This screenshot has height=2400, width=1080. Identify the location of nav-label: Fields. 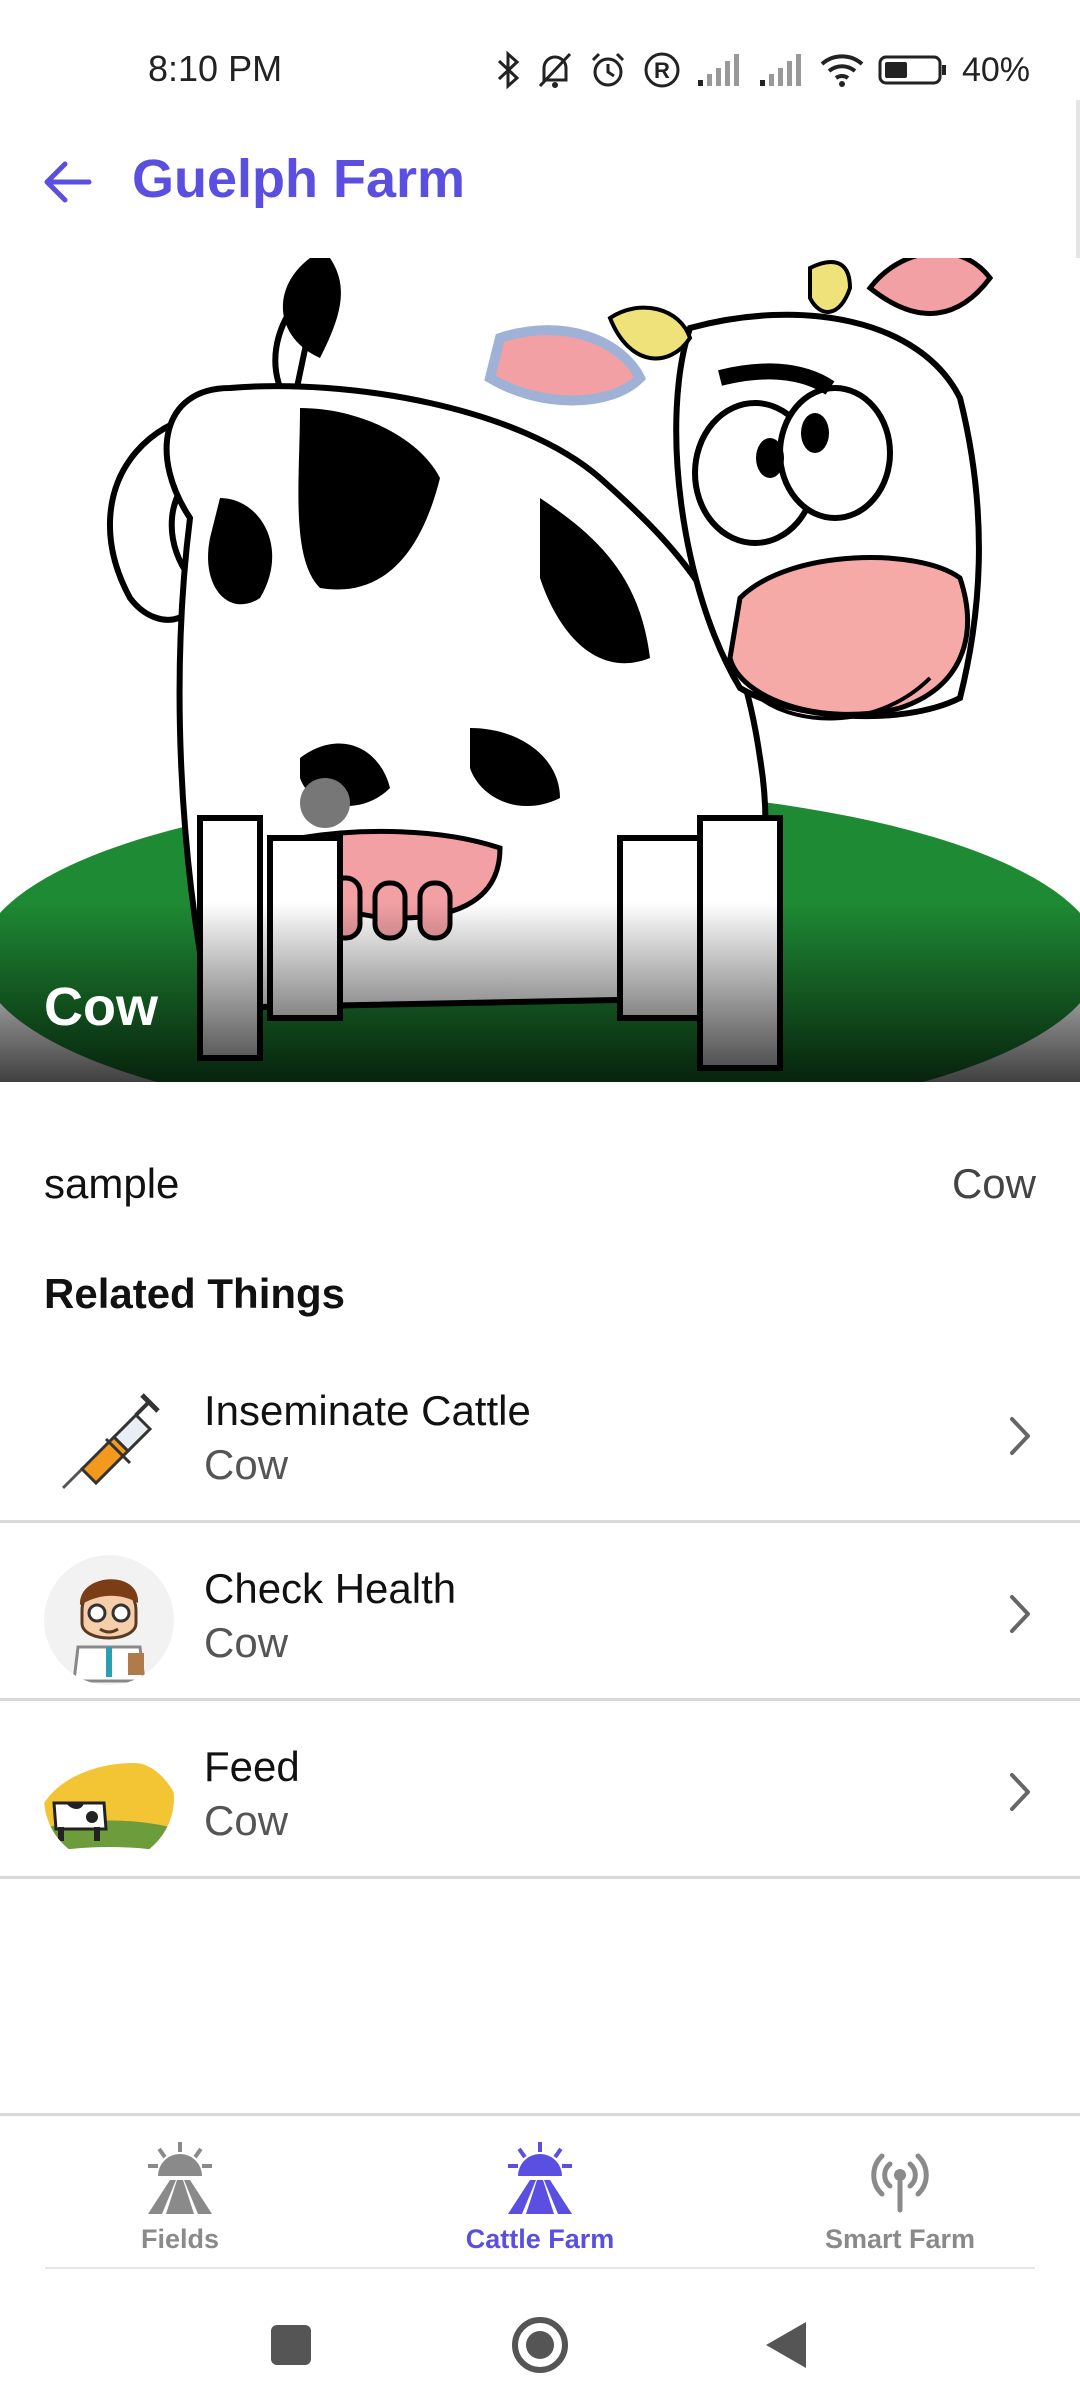
(180, 2239).